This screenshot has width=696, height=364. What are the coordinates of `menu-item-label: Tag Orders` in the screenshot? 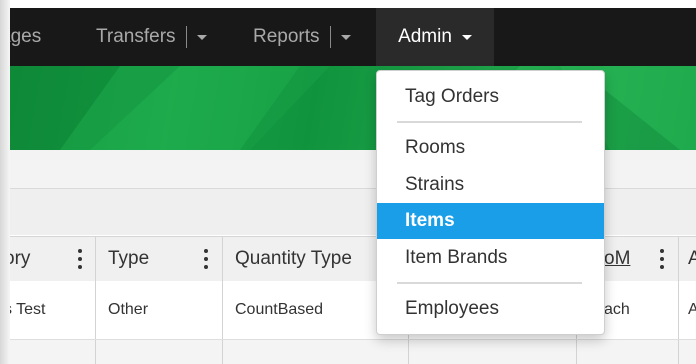 It's located at (452, 96).